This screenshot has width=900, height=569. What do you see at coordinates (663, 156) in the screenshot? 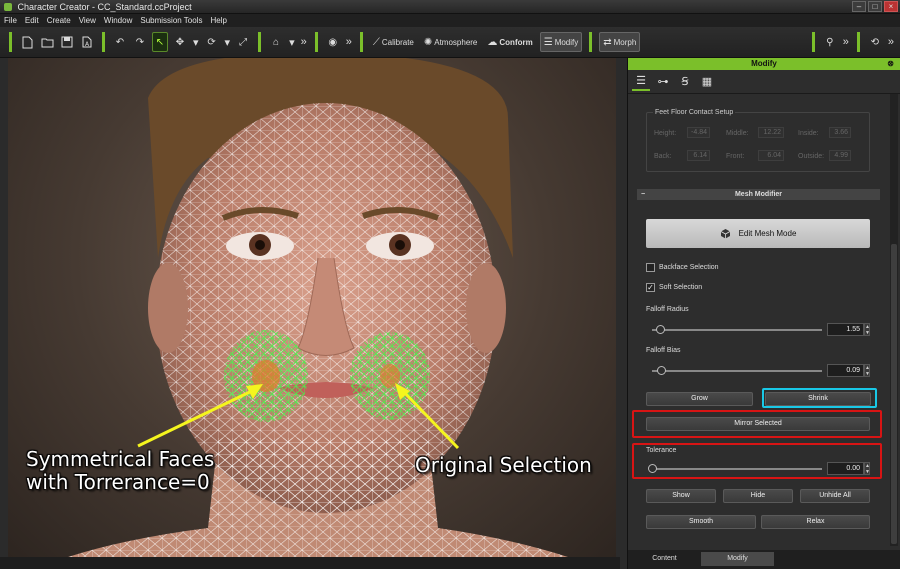
I see `back-label: Back:` at bounding box center [663, 156].